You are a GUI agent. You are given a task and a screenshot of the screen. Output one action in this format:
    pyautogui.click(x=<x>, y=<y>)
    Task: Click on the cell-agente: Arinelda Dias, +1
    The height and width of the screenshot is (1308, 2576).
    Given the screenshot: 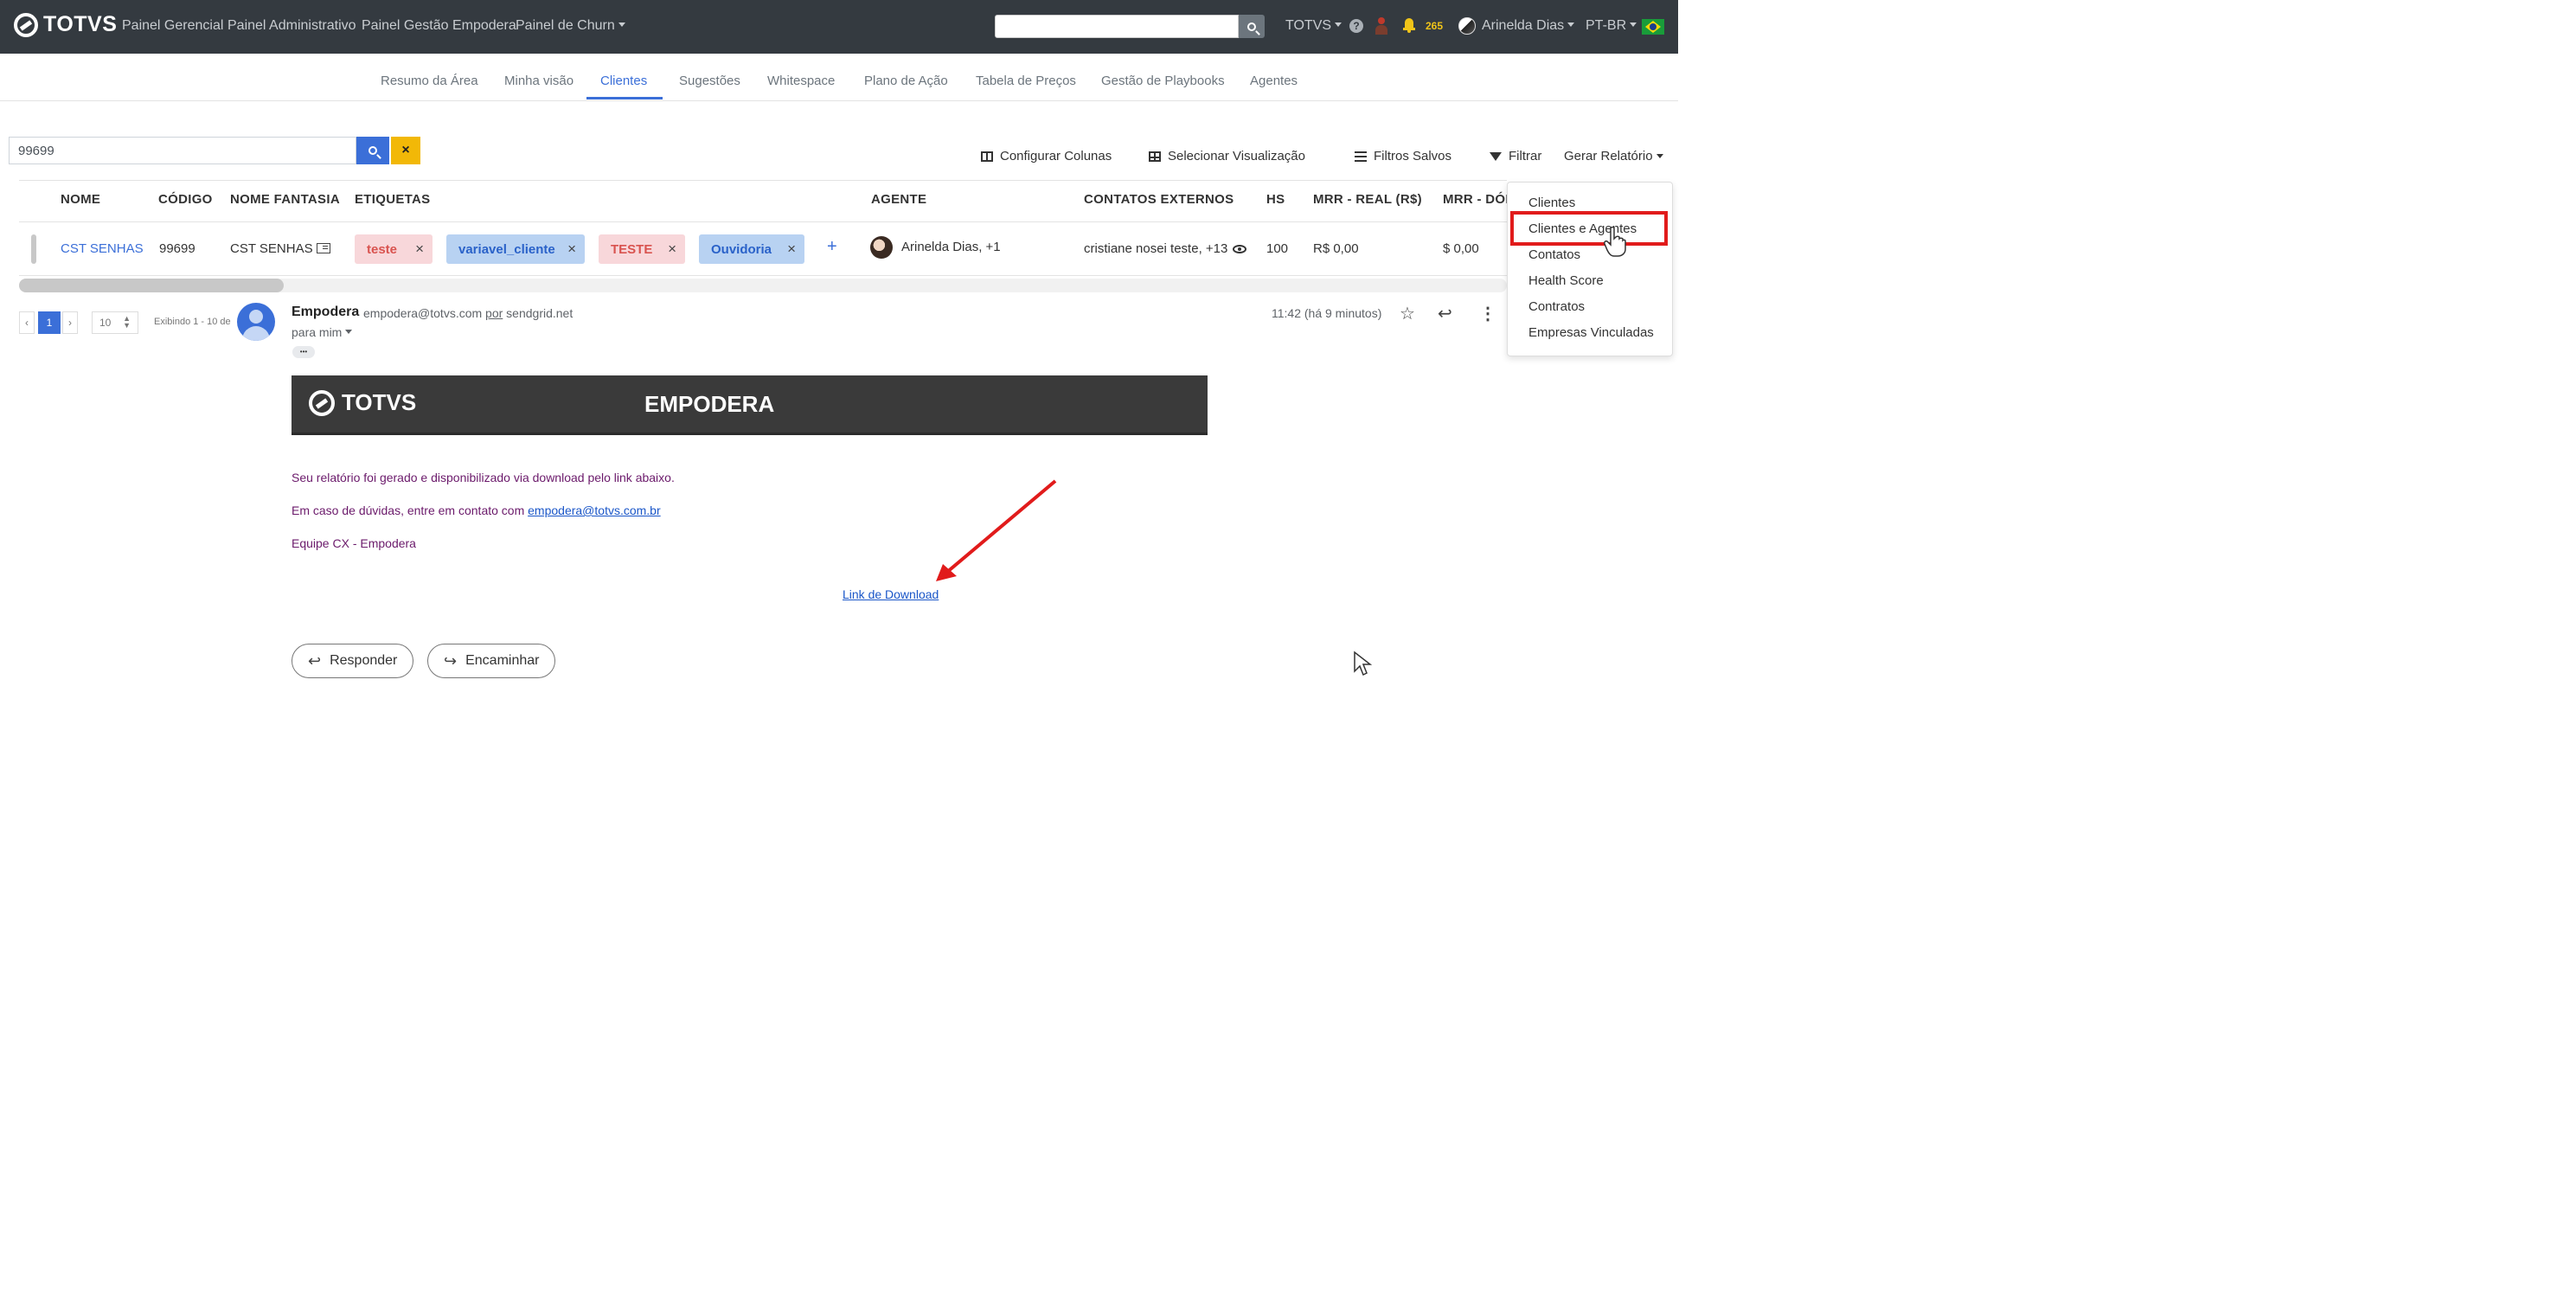 What is the action you would take?
    pyautogui.click(x=951, y=247)
    